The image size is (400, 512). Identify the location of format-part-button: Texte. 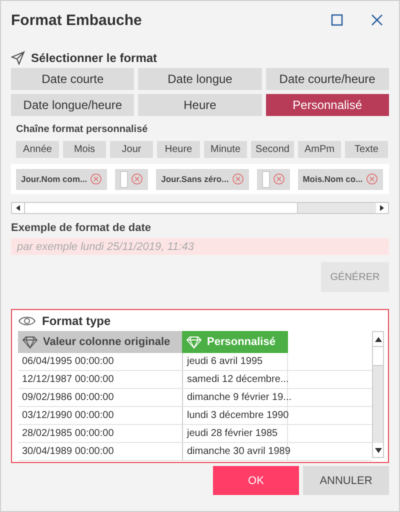
(366, 149).